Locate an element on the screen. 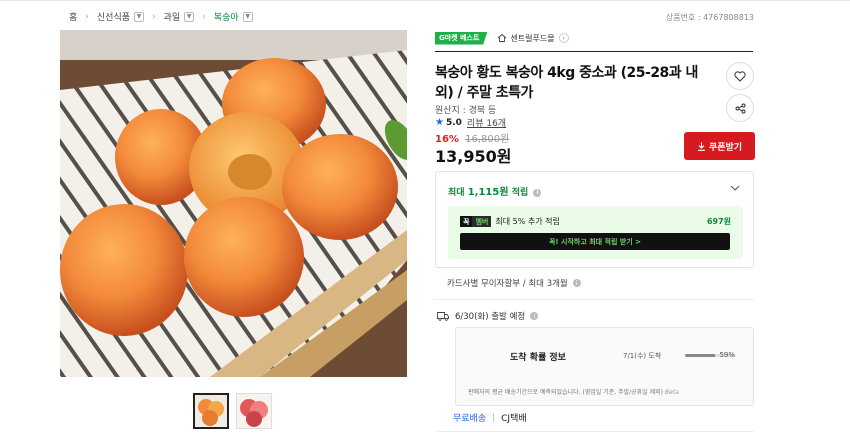  points-suffix: 적립 is located at coordinates (520, 193).